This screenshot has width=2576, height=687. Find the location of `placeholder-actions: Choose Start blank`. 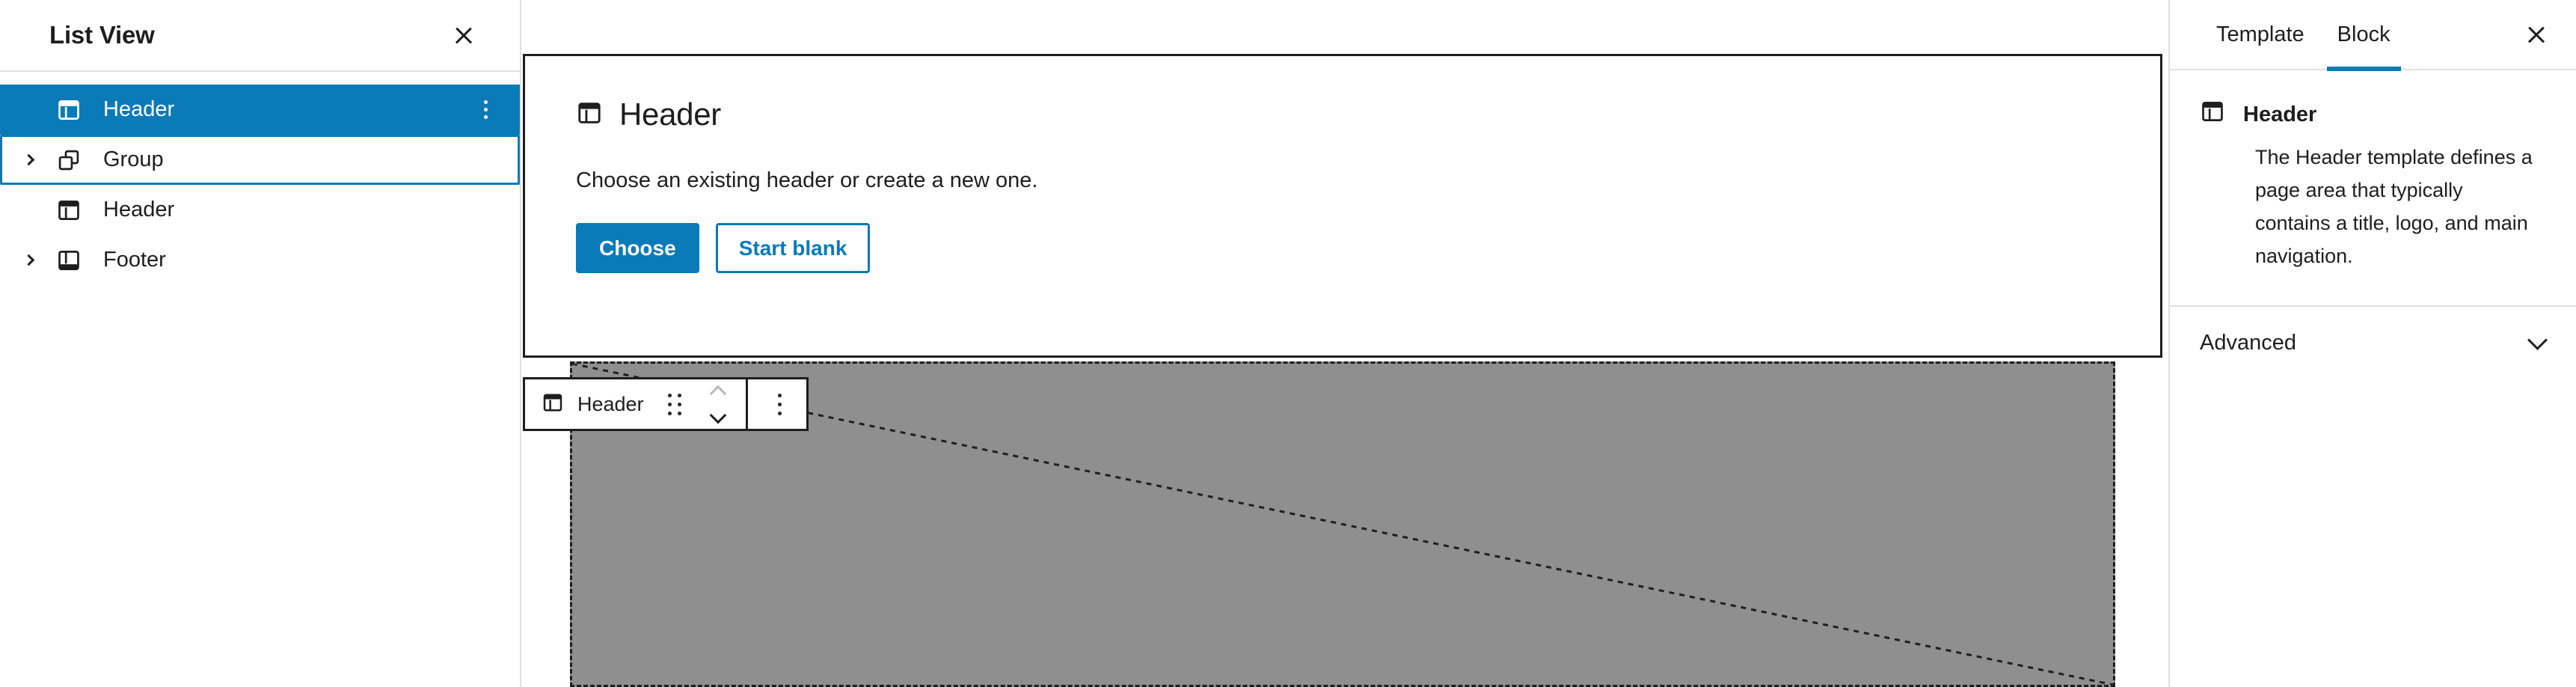

placeholder-actions: Choose Start blank is located at coordinates (1354, 248).